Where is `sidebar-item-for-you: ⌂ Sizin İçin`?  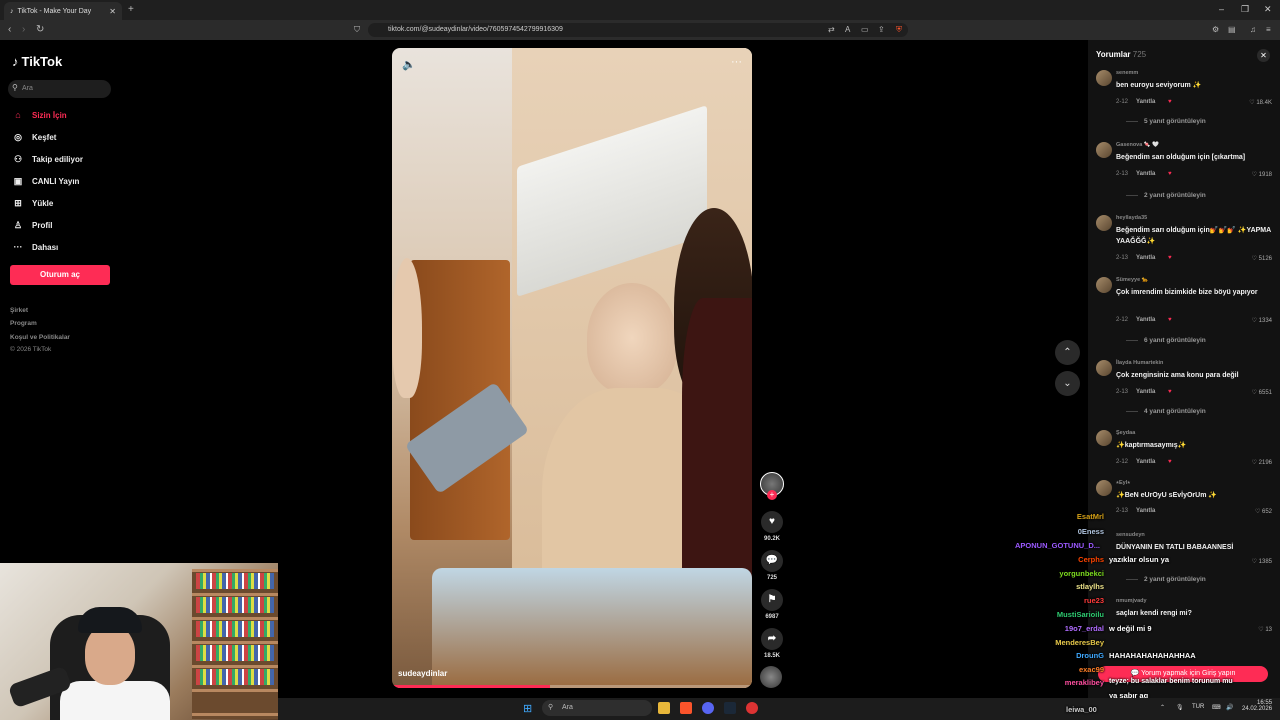 sidebar-item-for-you: ⌂ Sizin İçin is located at coordinates (39, 115).